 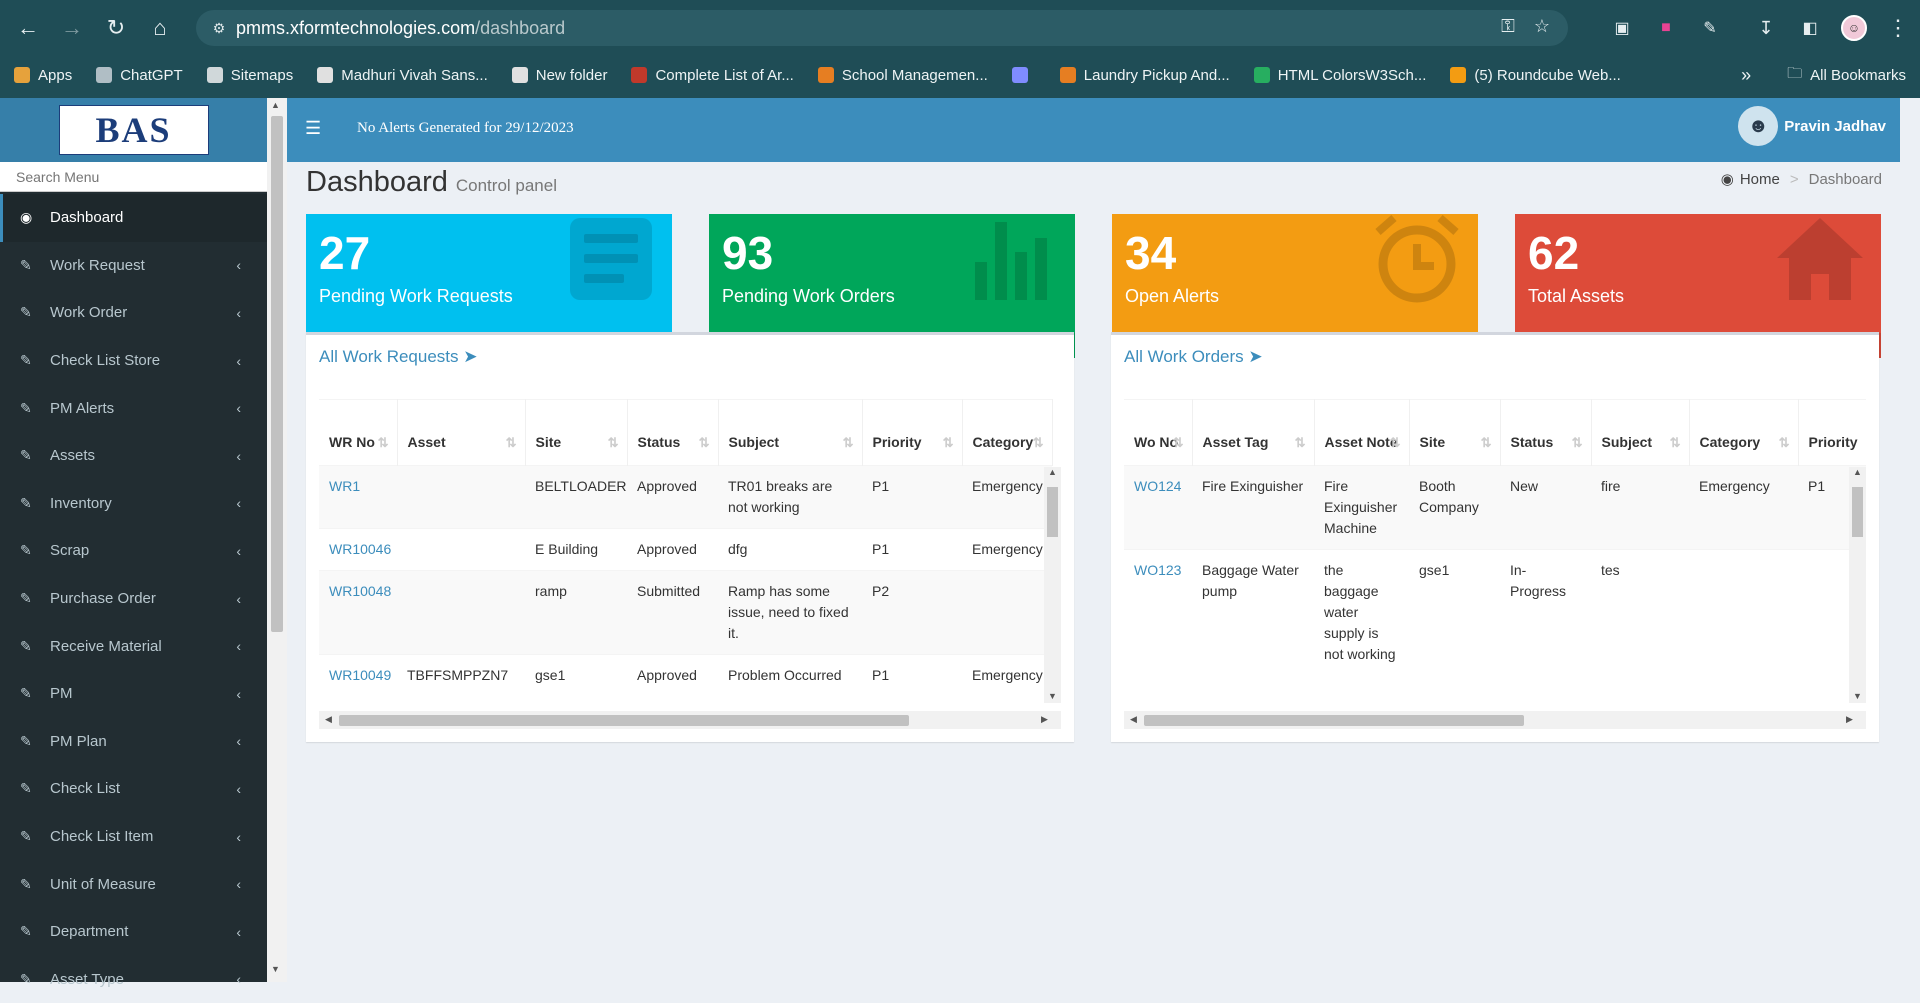 What do you see at coordinates (139, 75) in the screenshot?
I see `bookmark-item: ChatGPT` at bounding box center [139, 75].